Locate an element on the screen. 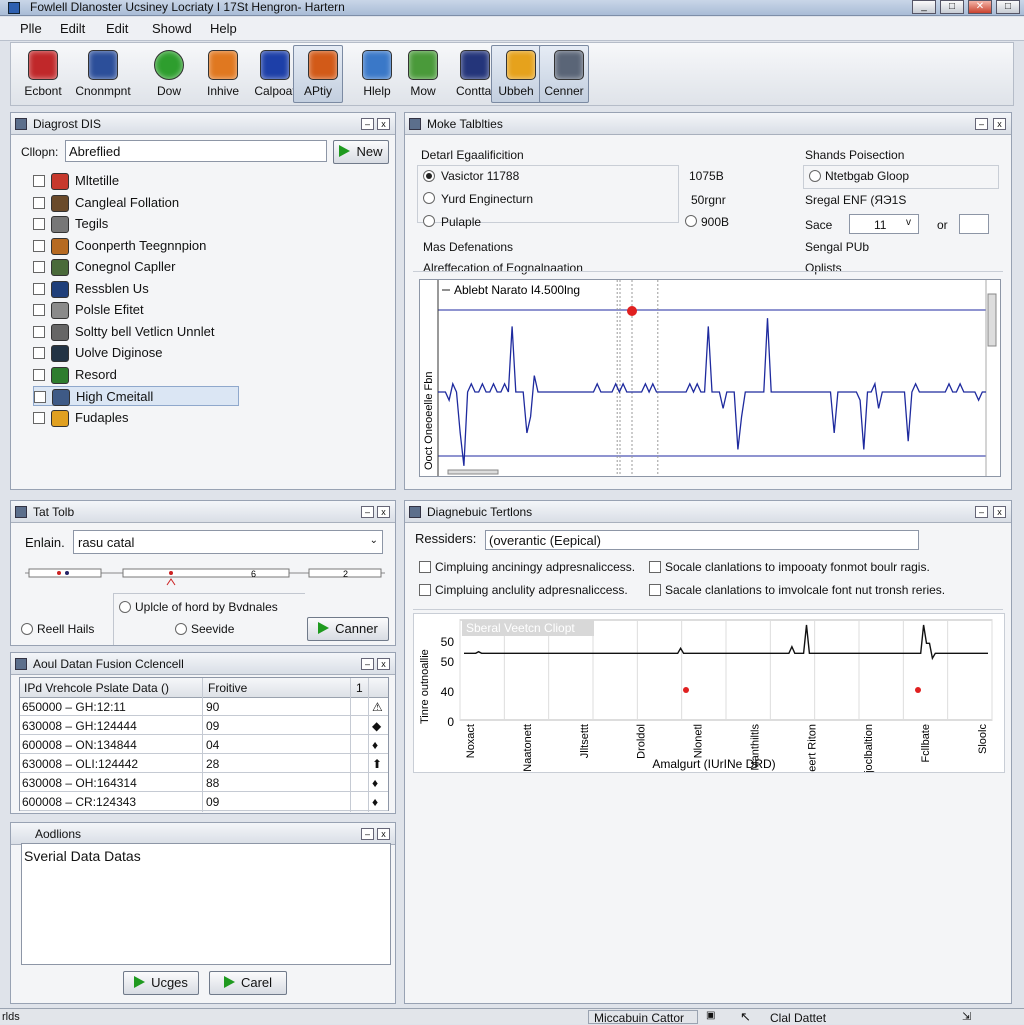  actions-textarea: Sverial Data Datas is located at coordinates (206, 904).